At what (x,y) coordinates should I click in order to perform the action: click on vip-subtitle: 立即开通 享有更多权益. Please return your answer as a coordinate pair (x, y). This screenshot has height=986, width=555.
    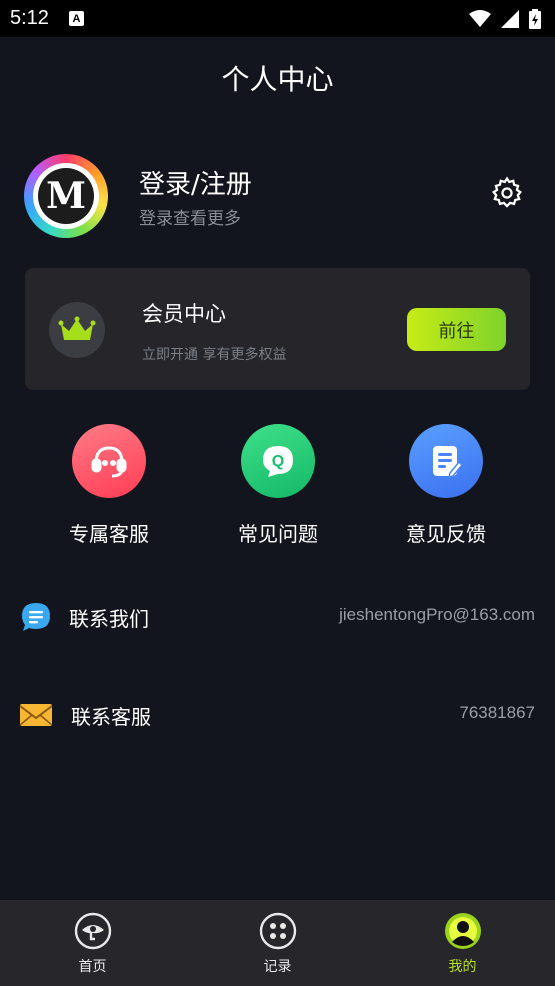
    Looking at the image, I should click on (214, 355).